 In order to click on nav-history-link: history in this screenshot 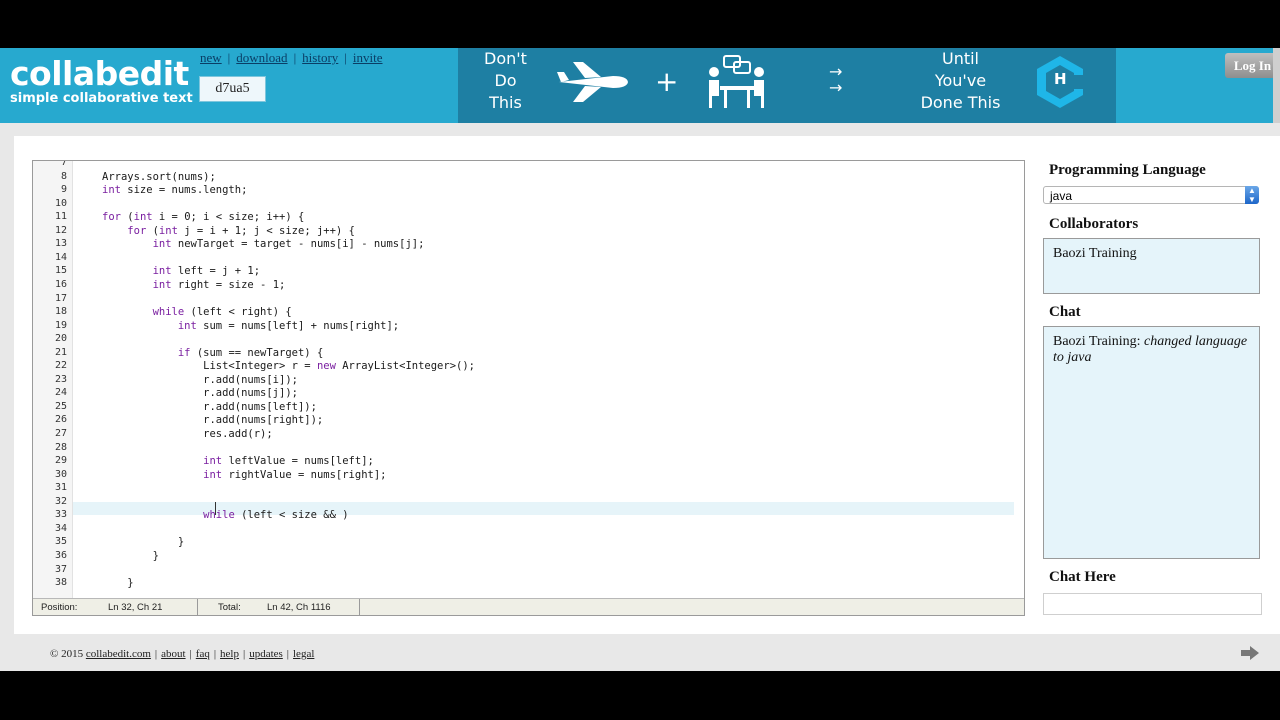, I will do `click(320, 57)`.